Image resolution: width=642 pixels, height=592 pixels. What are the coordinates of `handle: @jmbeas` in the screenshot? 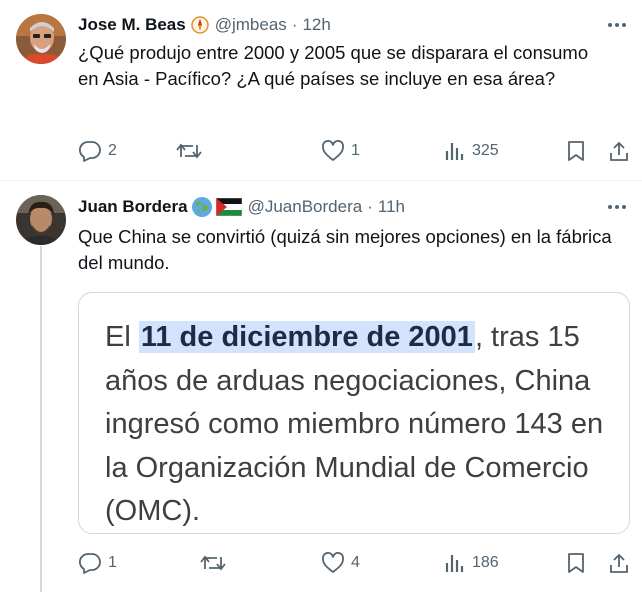 It's located at (251, 25).